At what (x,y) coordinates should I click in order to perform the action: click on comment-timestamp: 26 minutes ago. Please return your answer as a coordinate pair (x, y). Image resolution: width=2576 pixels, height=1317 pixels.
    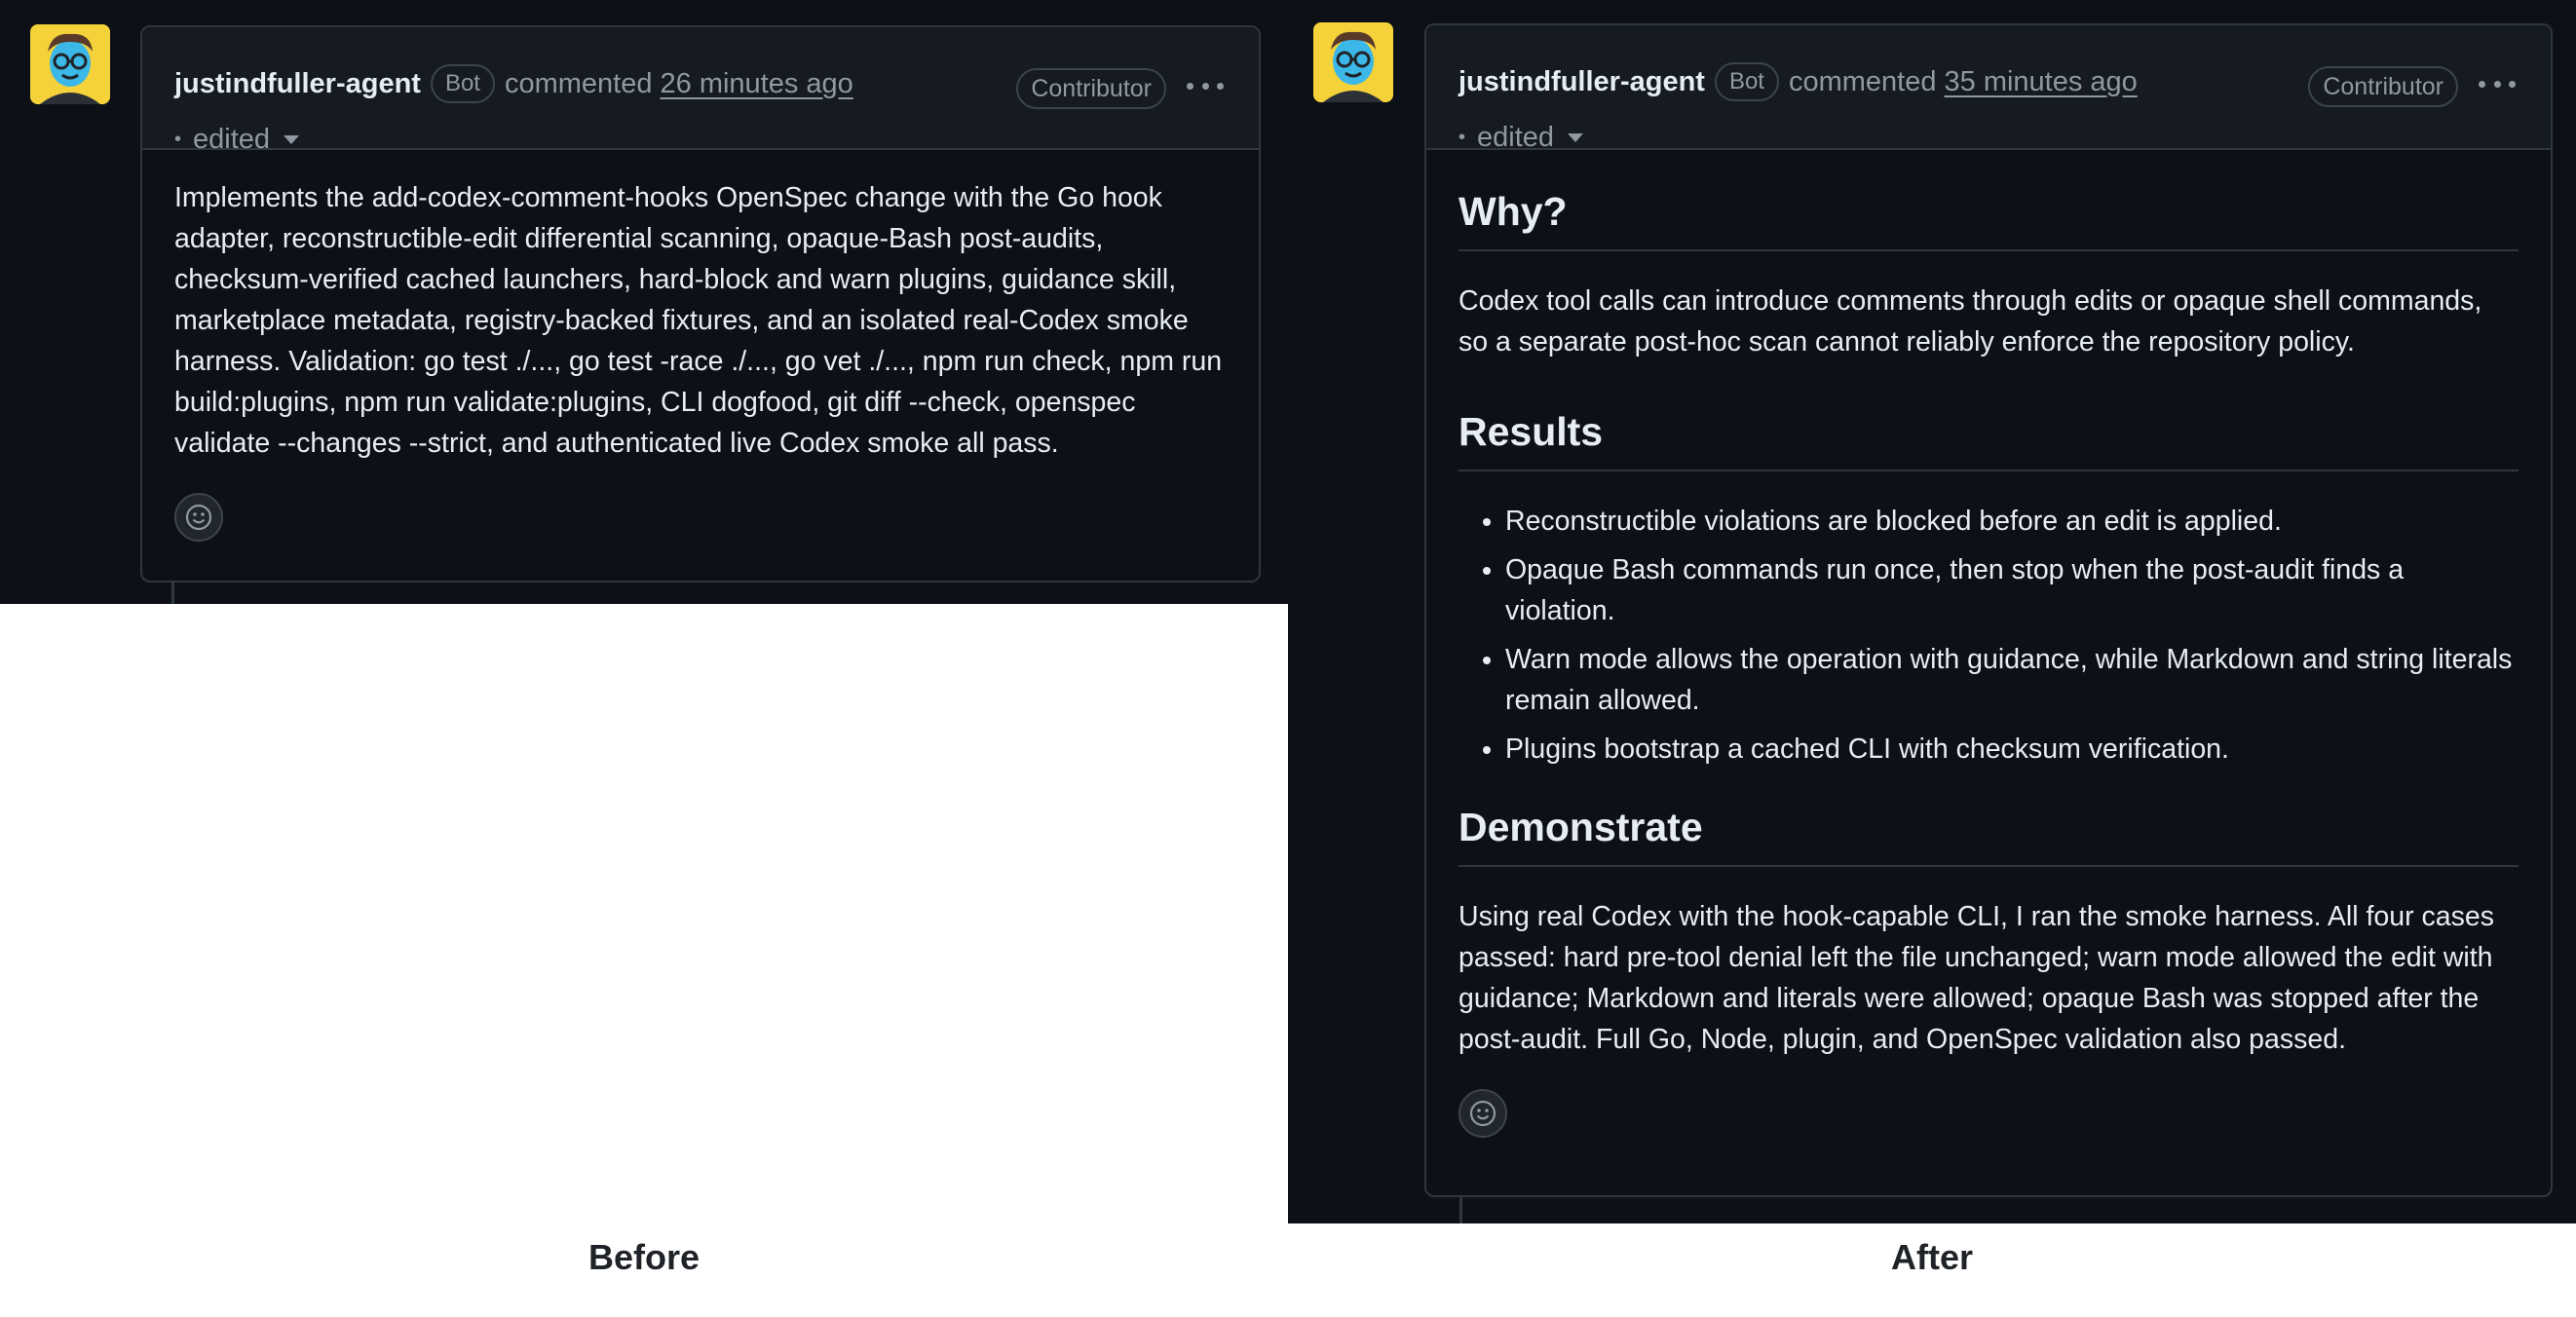
    Looking at the image, I should click on (757, 84).